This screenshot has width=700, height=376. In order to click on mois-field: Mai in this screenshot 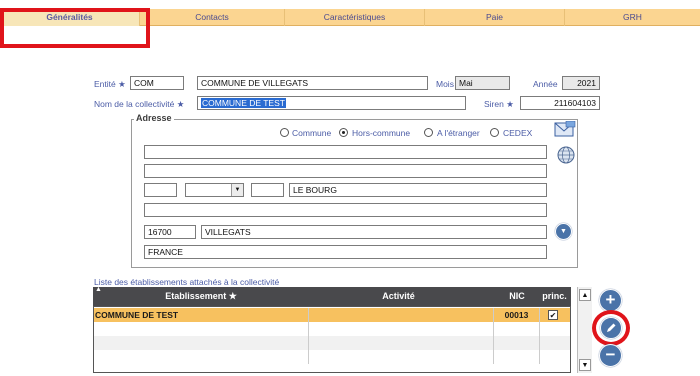, I will do `click(482, 83)`.